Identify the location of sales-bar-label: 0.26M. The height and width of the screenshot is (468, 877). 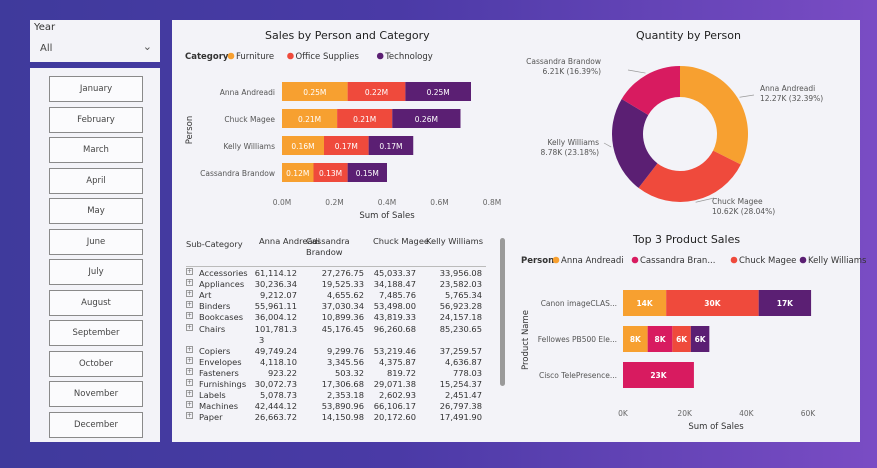
(426, 119).